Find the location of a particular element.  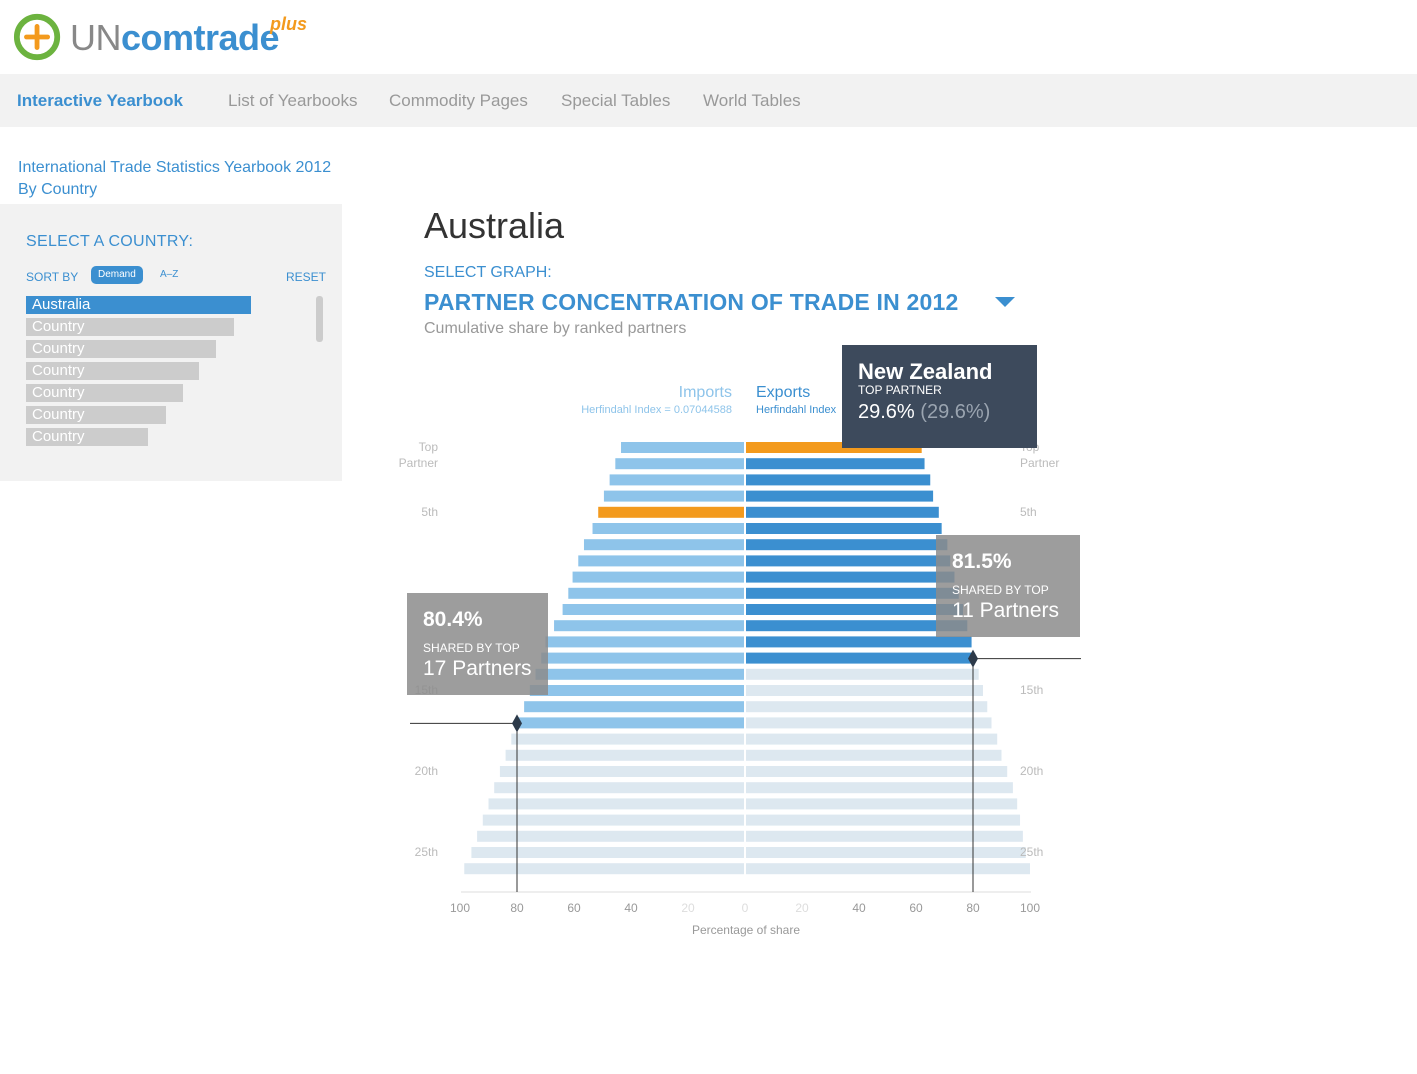

top-partner-share: 29.6% is located at coordinates (886, 412).